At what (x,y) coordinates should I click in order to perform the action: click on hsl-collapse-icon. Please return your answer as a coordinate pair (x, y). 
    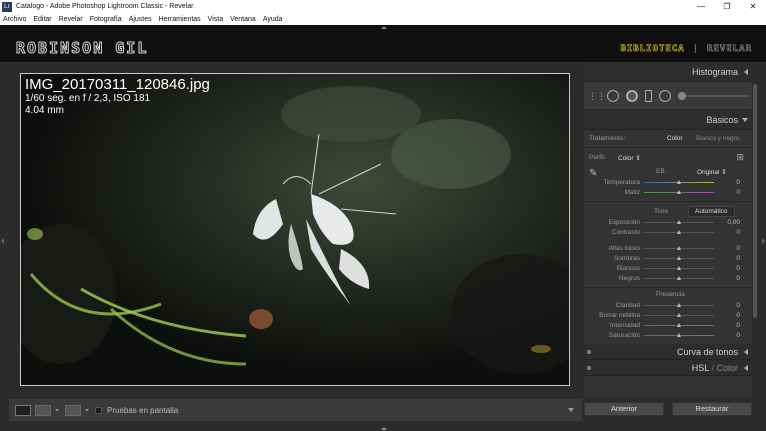
    Looking at the image, I should click on (746, 368).